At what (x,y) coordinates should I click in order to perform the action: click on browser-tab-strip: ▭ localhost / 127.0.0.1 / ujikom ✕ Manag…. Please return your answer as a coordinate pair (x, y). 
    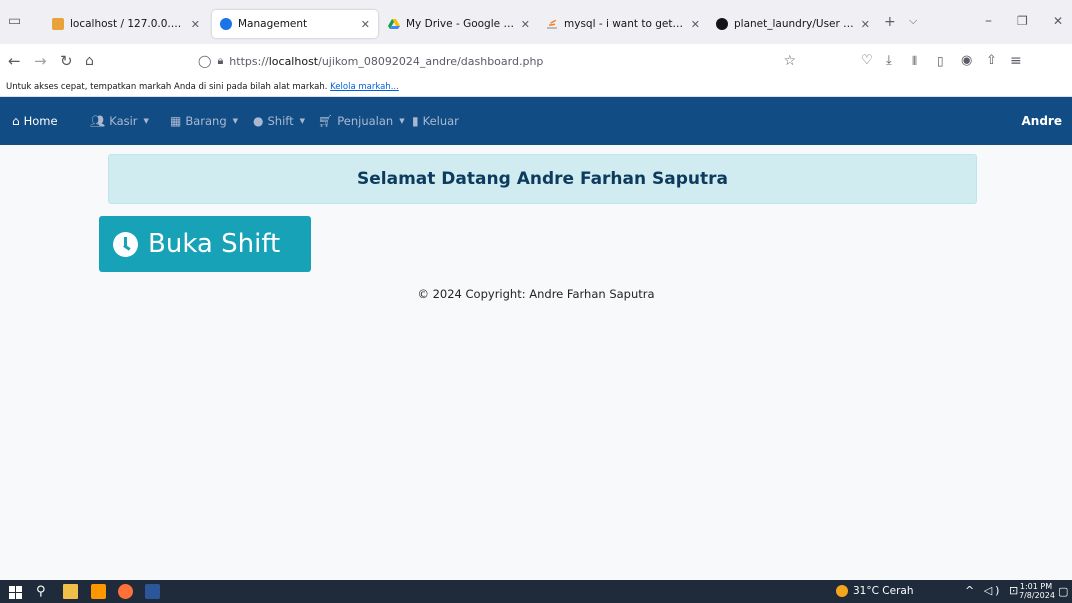
    Looking at the image, I should click on (536, 22).